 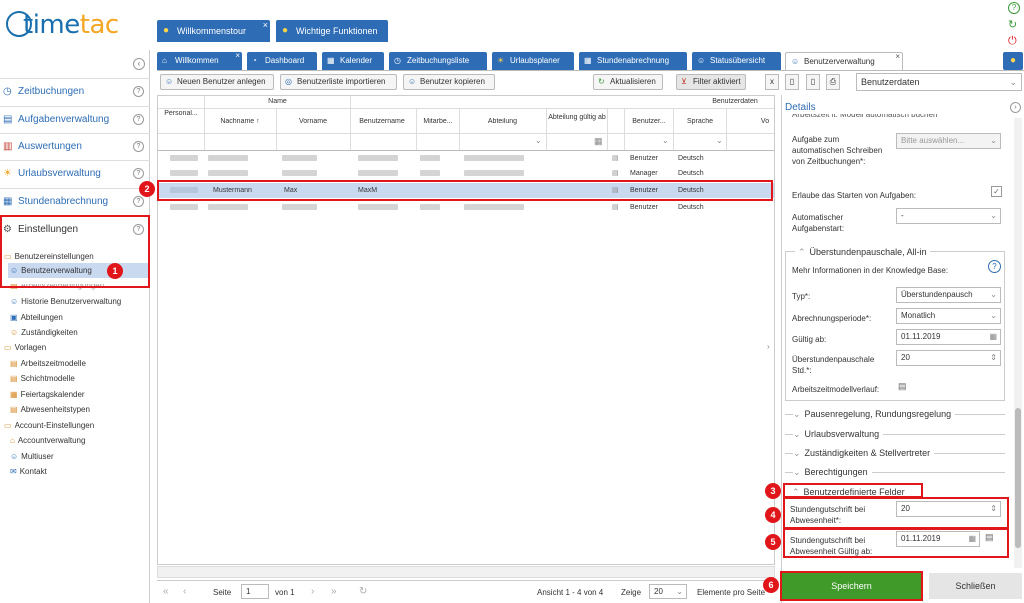 What do you see at coordinates (240, 121) in the screenshot?
I see `col-nachname: Nachname ↑` at bounding box center [240, 121].